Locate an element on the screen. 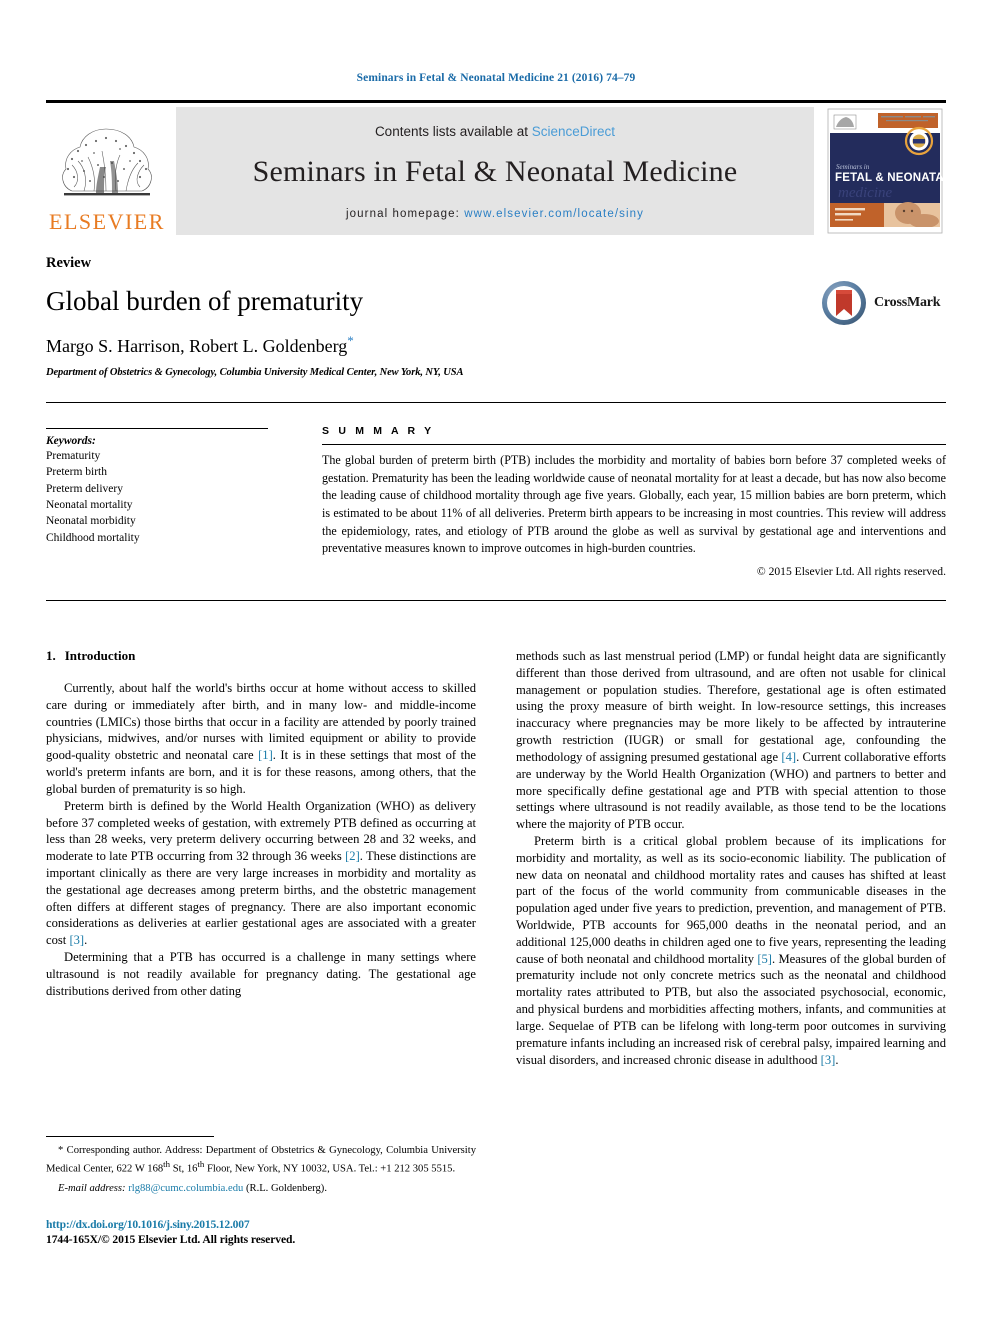  keyword-item: Preterm delivery is located at coordinates (84, 488).